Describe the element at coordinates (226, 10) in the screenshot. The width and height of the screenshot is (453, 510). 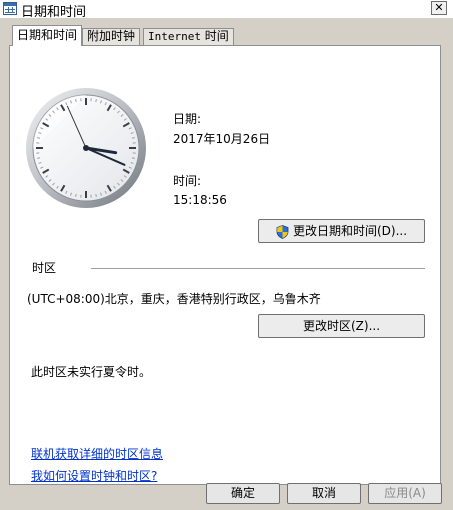
I see `title-bar: 日期和时间 ✕` at that location.